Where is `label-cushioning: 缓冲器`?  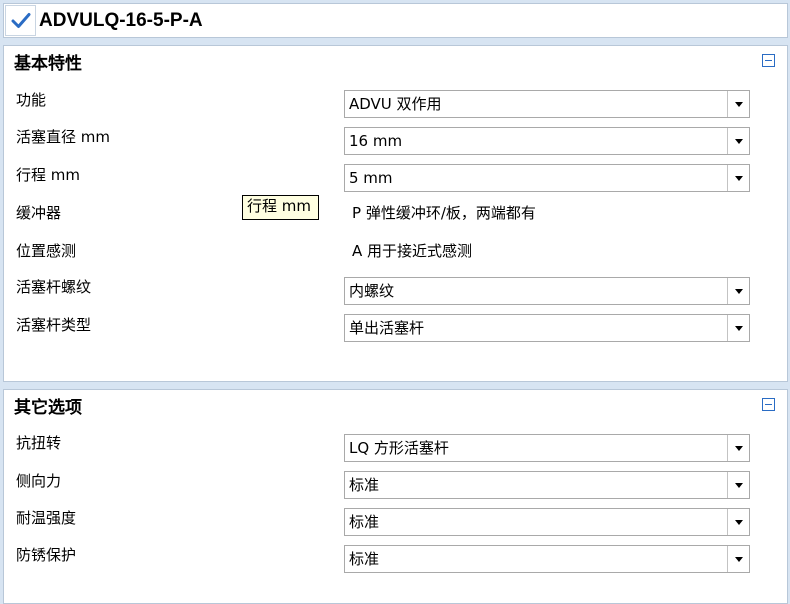
label-cushioning: 缓冲器 is located at coordinates (39, 213).